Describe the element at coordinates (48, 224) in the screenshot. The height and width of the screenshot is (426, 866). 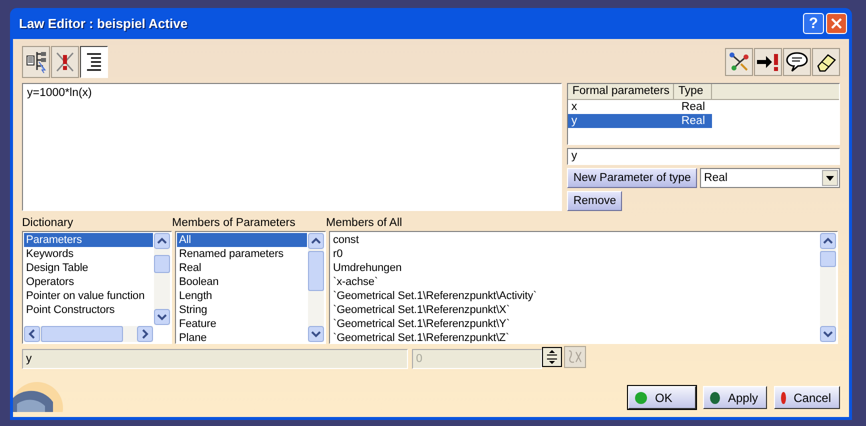
I see `list-label: Dictionary` at that location.